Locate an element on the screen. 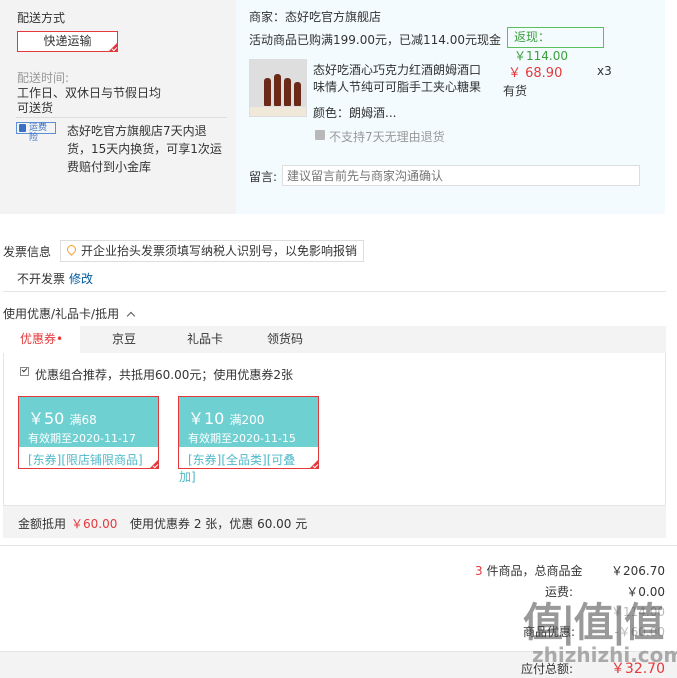 The height and width of the screenshot is (678, 677). discount-summary-detail: 使用优惠券 2 张，优惠 60.00 元 is located at coordinates (219, 524).